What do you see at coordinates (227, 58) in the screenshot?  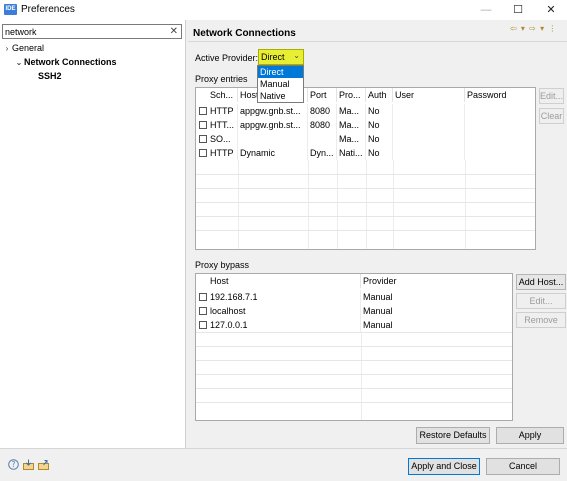 I see `active-provider-label: Active Provider:` at bounding box center [227, 58].